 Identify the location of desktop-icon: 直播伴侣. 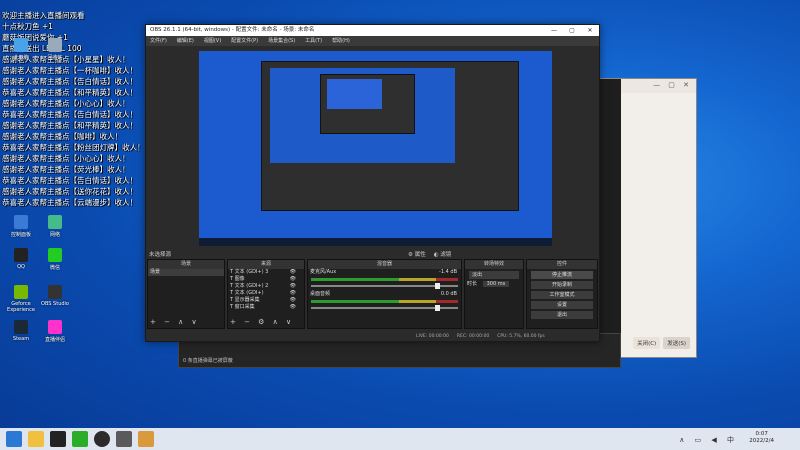
(55, 331).